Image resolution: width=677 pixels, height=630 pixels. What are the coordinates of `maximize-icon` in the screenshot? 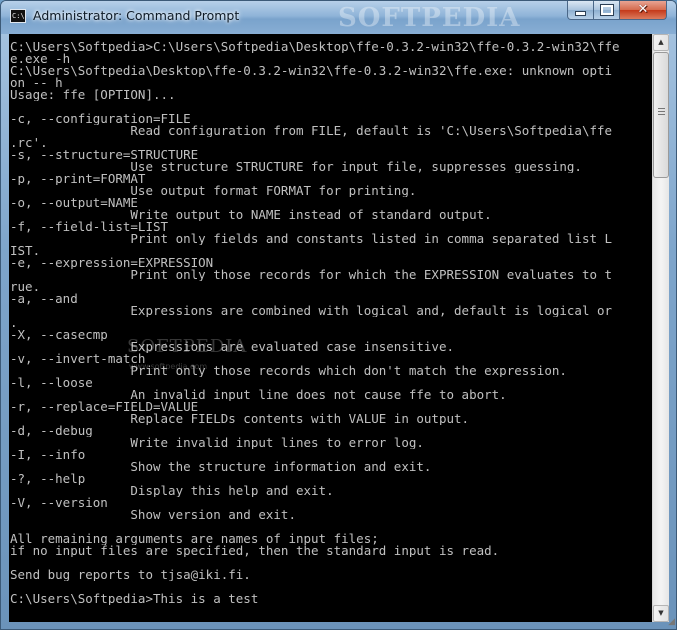 It's located at (606, 10).